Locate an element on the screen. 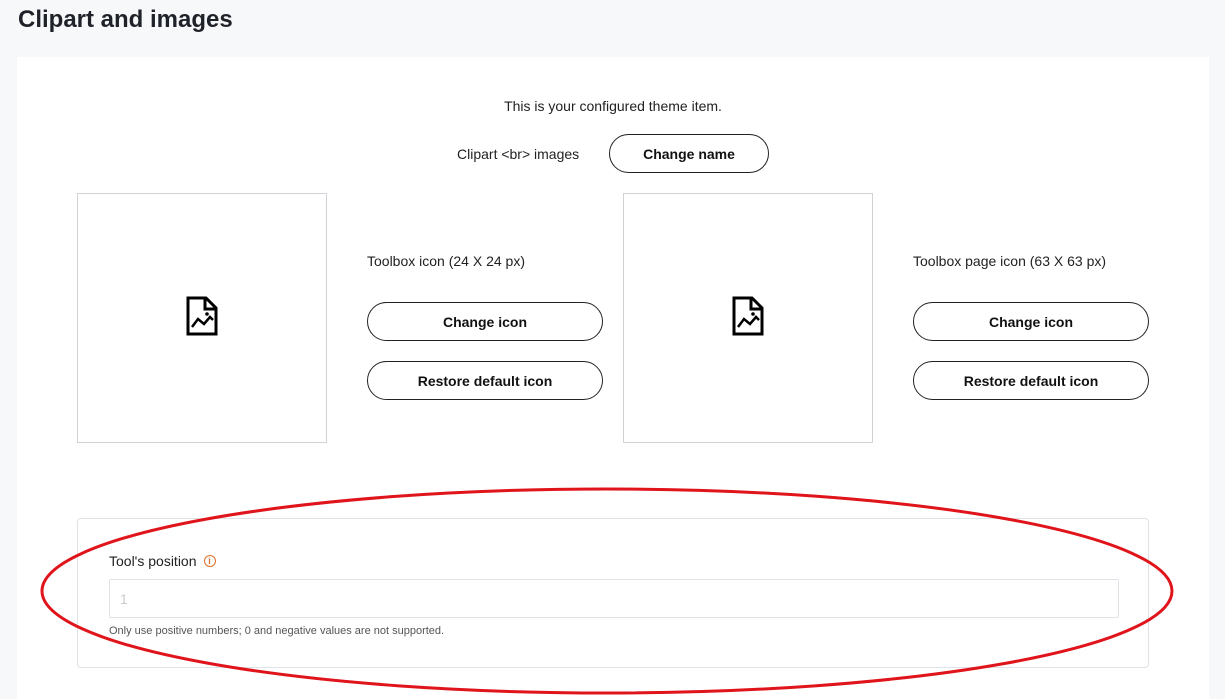 The width and height of the screenshot is (1225, 699). change-toolbox-icon-button: Change icon is located at coordinates (485, 321).